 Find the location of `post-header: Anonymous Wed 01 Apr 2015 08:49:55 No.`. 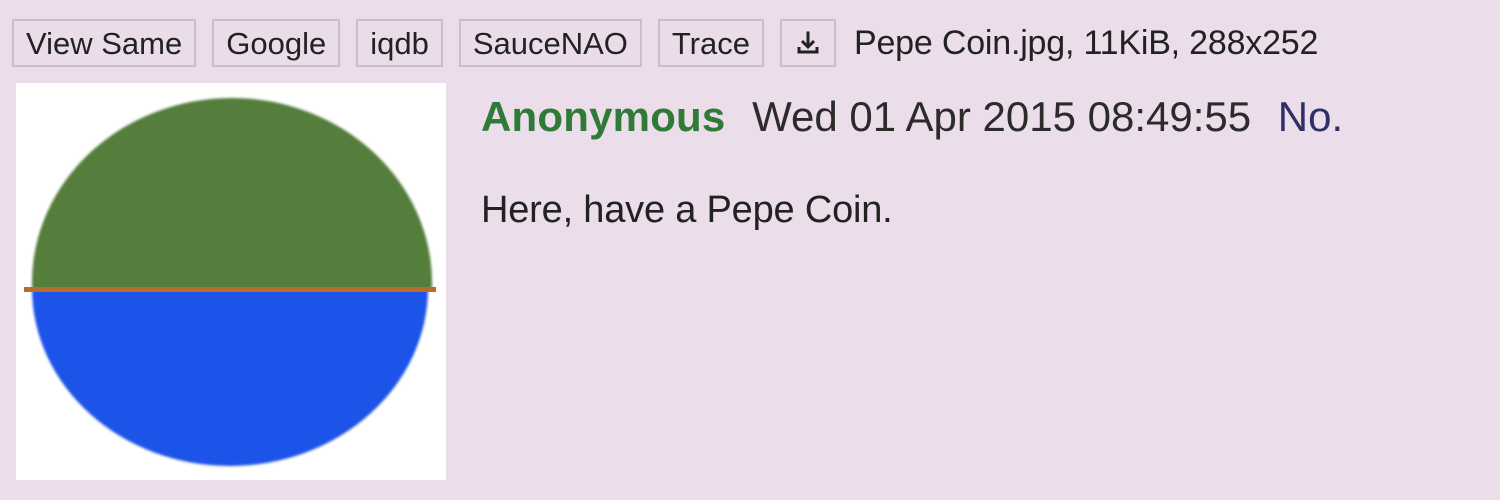

post-header: Anonymous Wed 01 Apr 2015 08:49:55 No. is located at coordinates (912, 117).